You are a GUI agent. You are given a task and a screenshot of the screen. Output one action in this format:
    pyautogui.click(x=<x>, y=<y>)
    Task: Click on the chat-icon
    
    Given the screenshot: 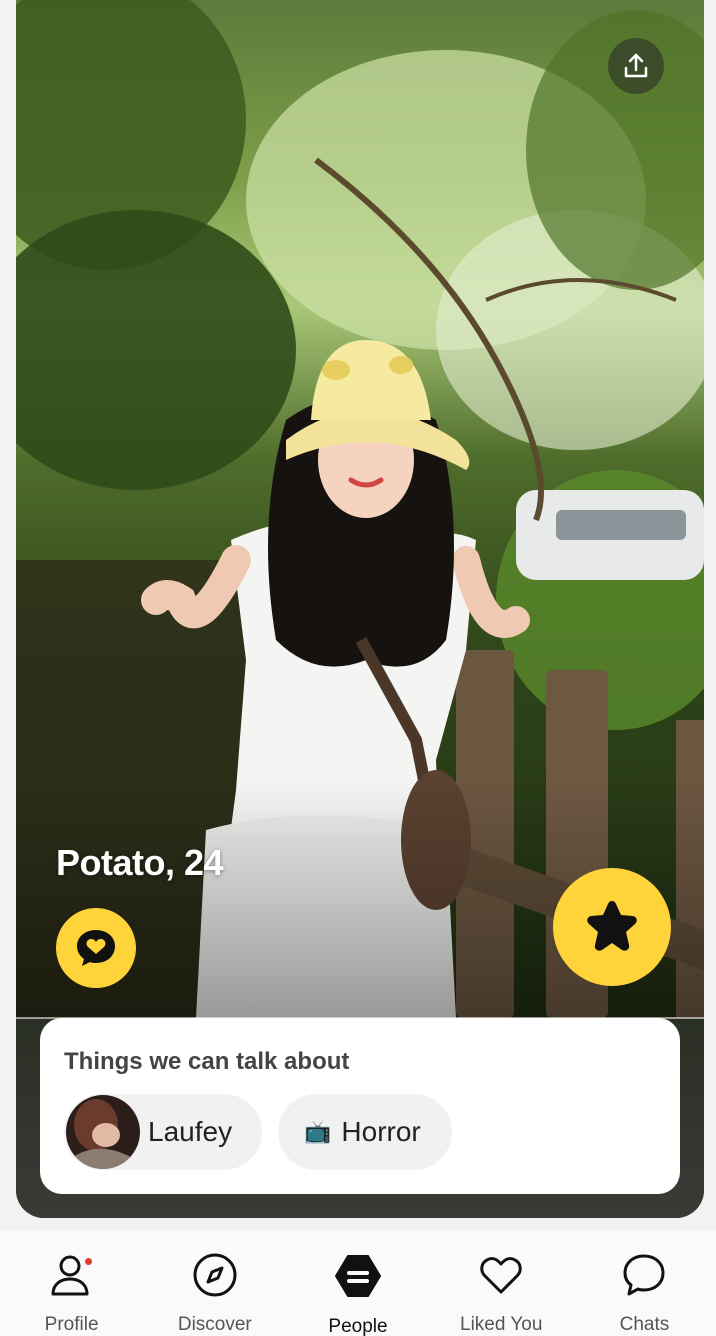 What is the action you would take?
    pyautogui.click(x=644, y=1275)
    